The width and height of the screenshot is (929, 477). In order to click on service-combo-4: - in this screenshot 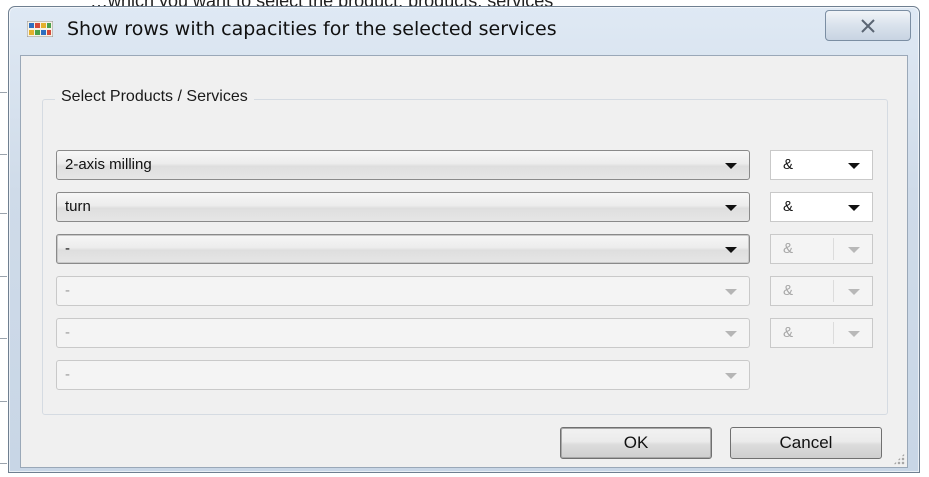, I will do `click(403, 291)`.